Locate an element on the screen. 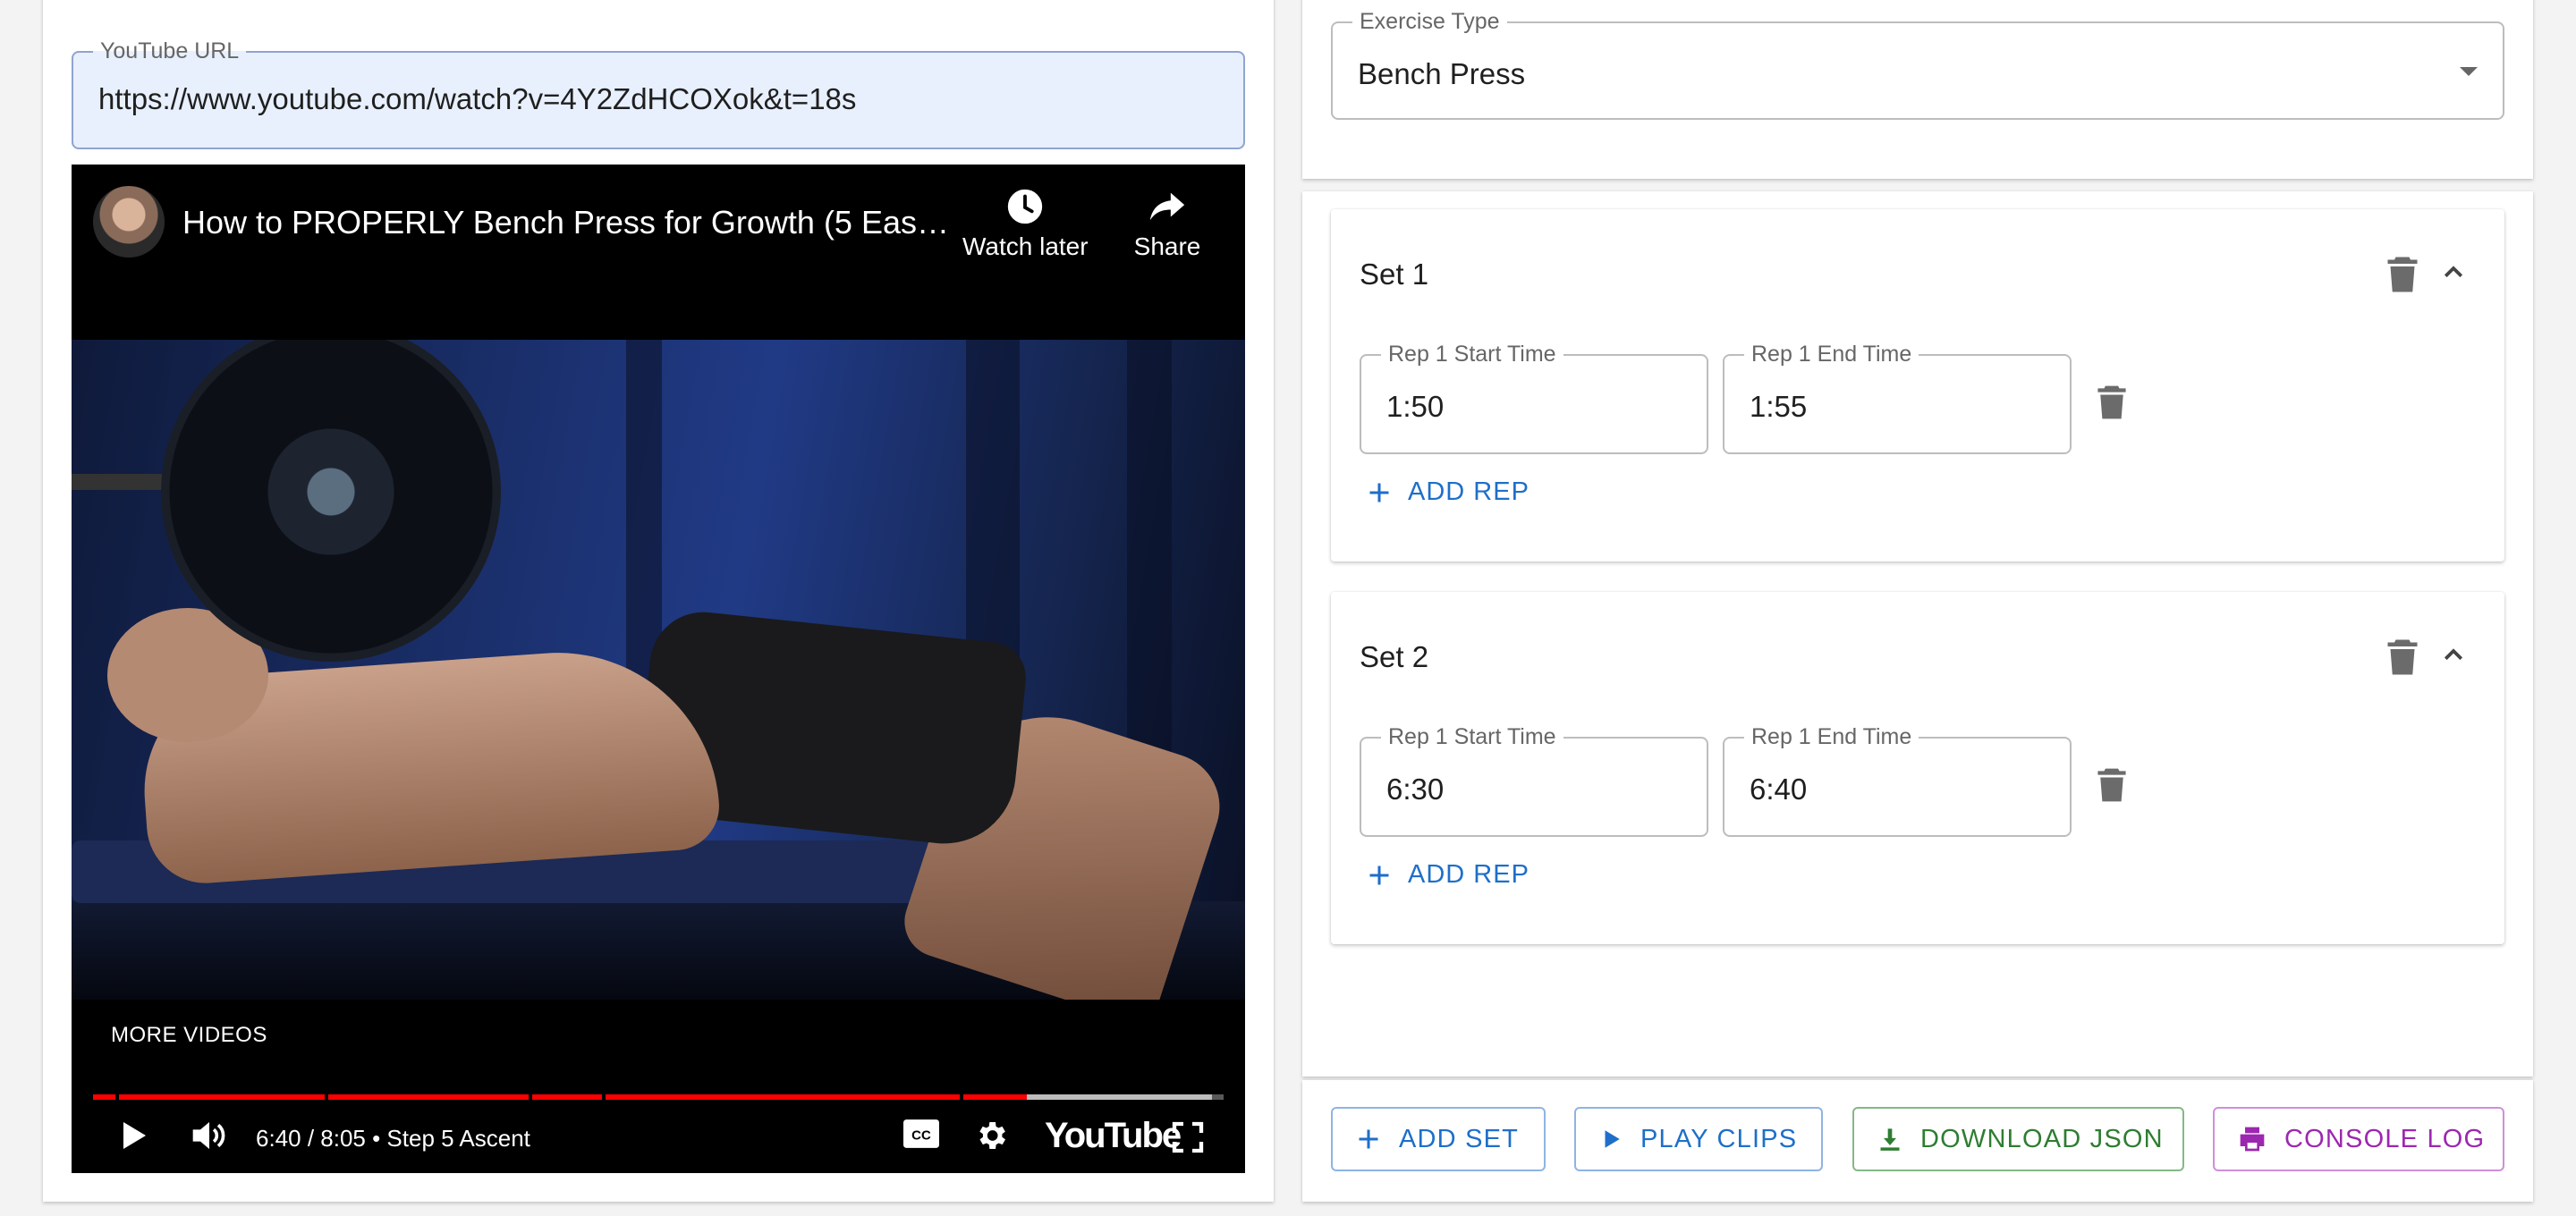 The height and width of the screenshot is (1216, 2576). volume-icon is located at coordinates (208, 1135).